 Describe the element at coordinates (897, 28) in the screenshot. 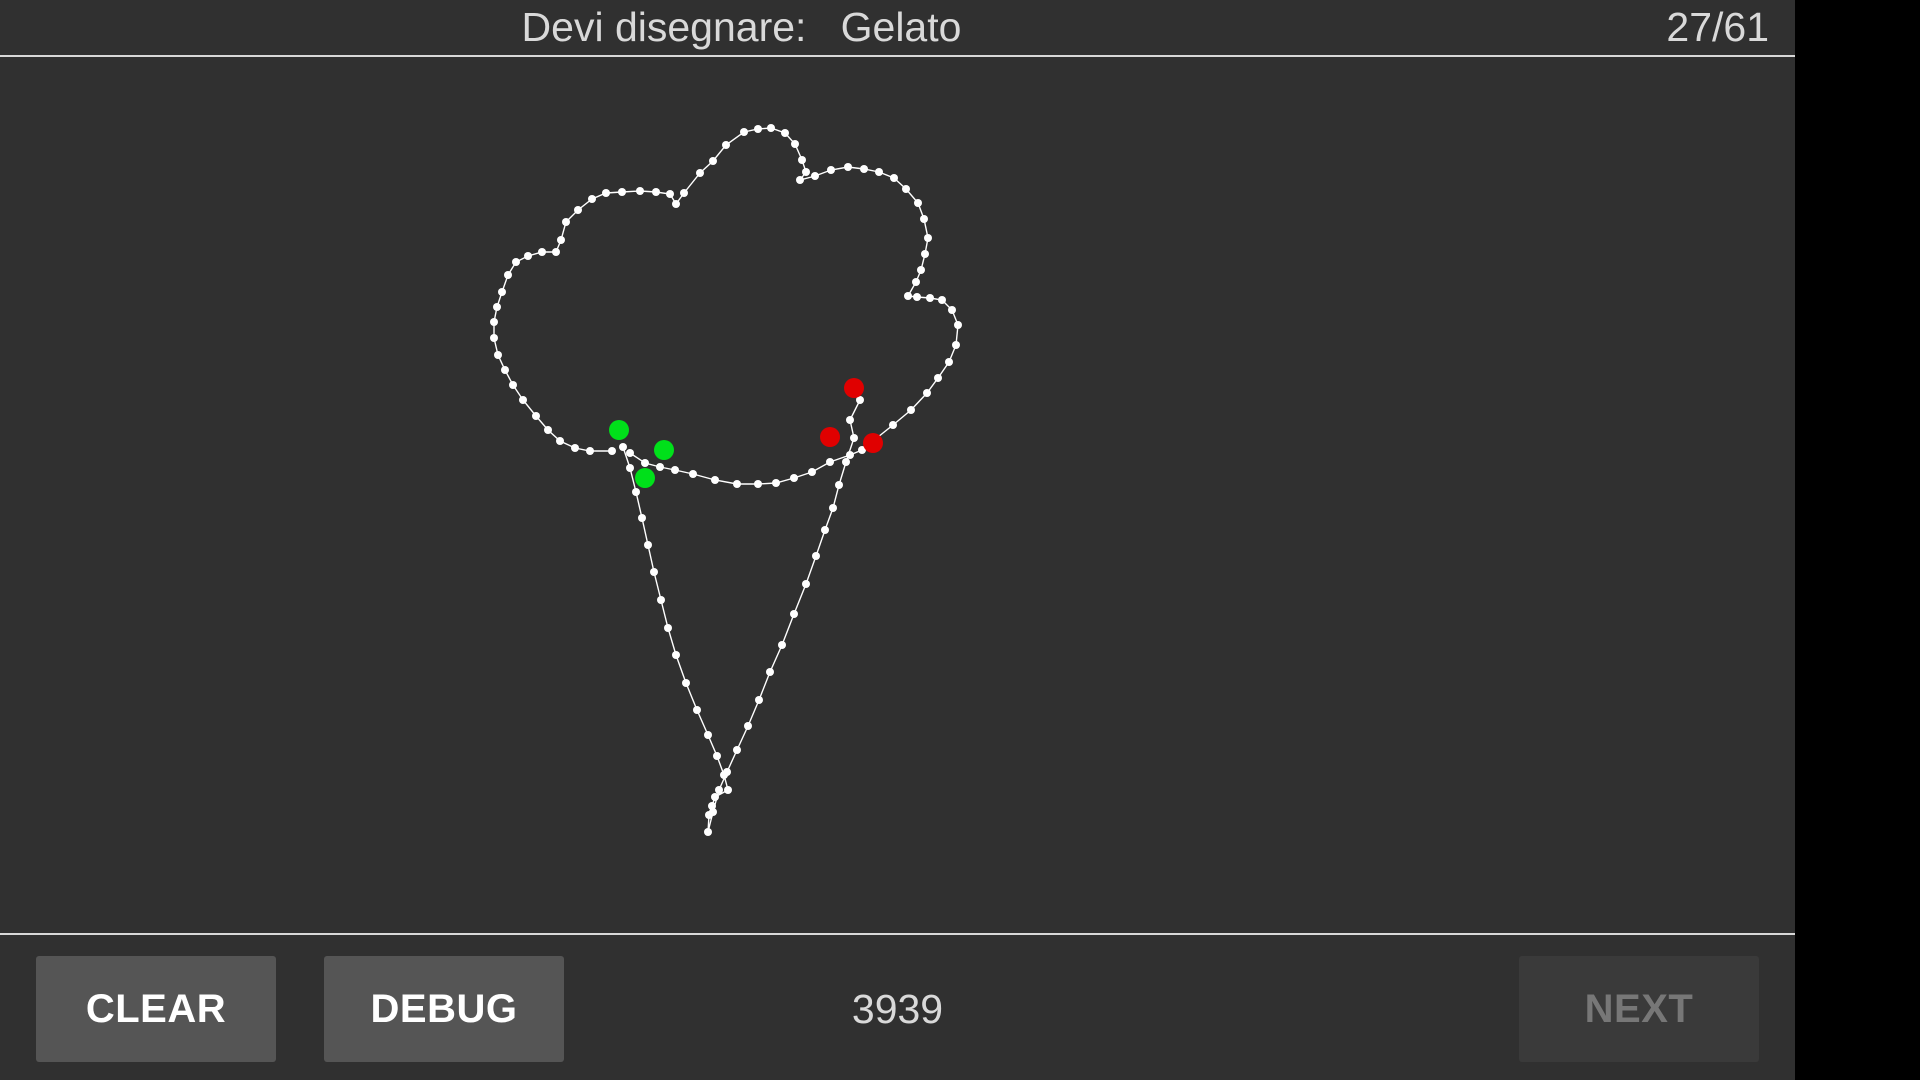

I see `header-bar: Devi disegnare: Gelato 27/61` at that location.